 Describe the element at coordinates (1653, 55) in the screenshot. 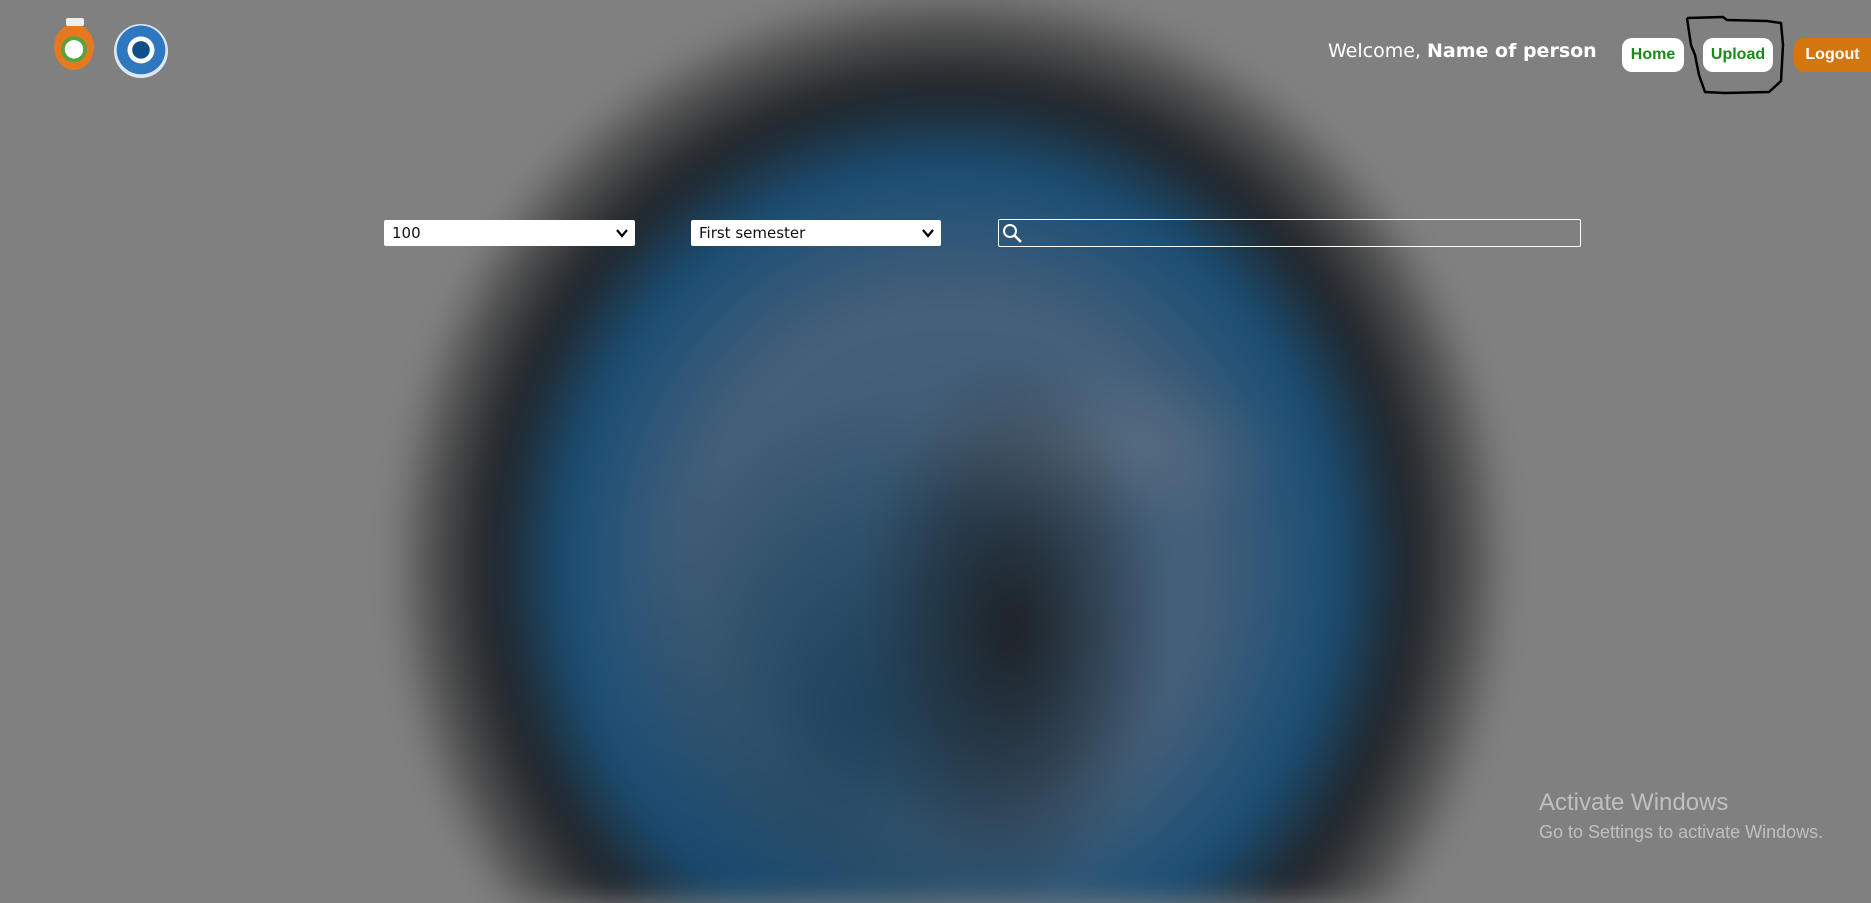

I see `home-button: Home` at that location.